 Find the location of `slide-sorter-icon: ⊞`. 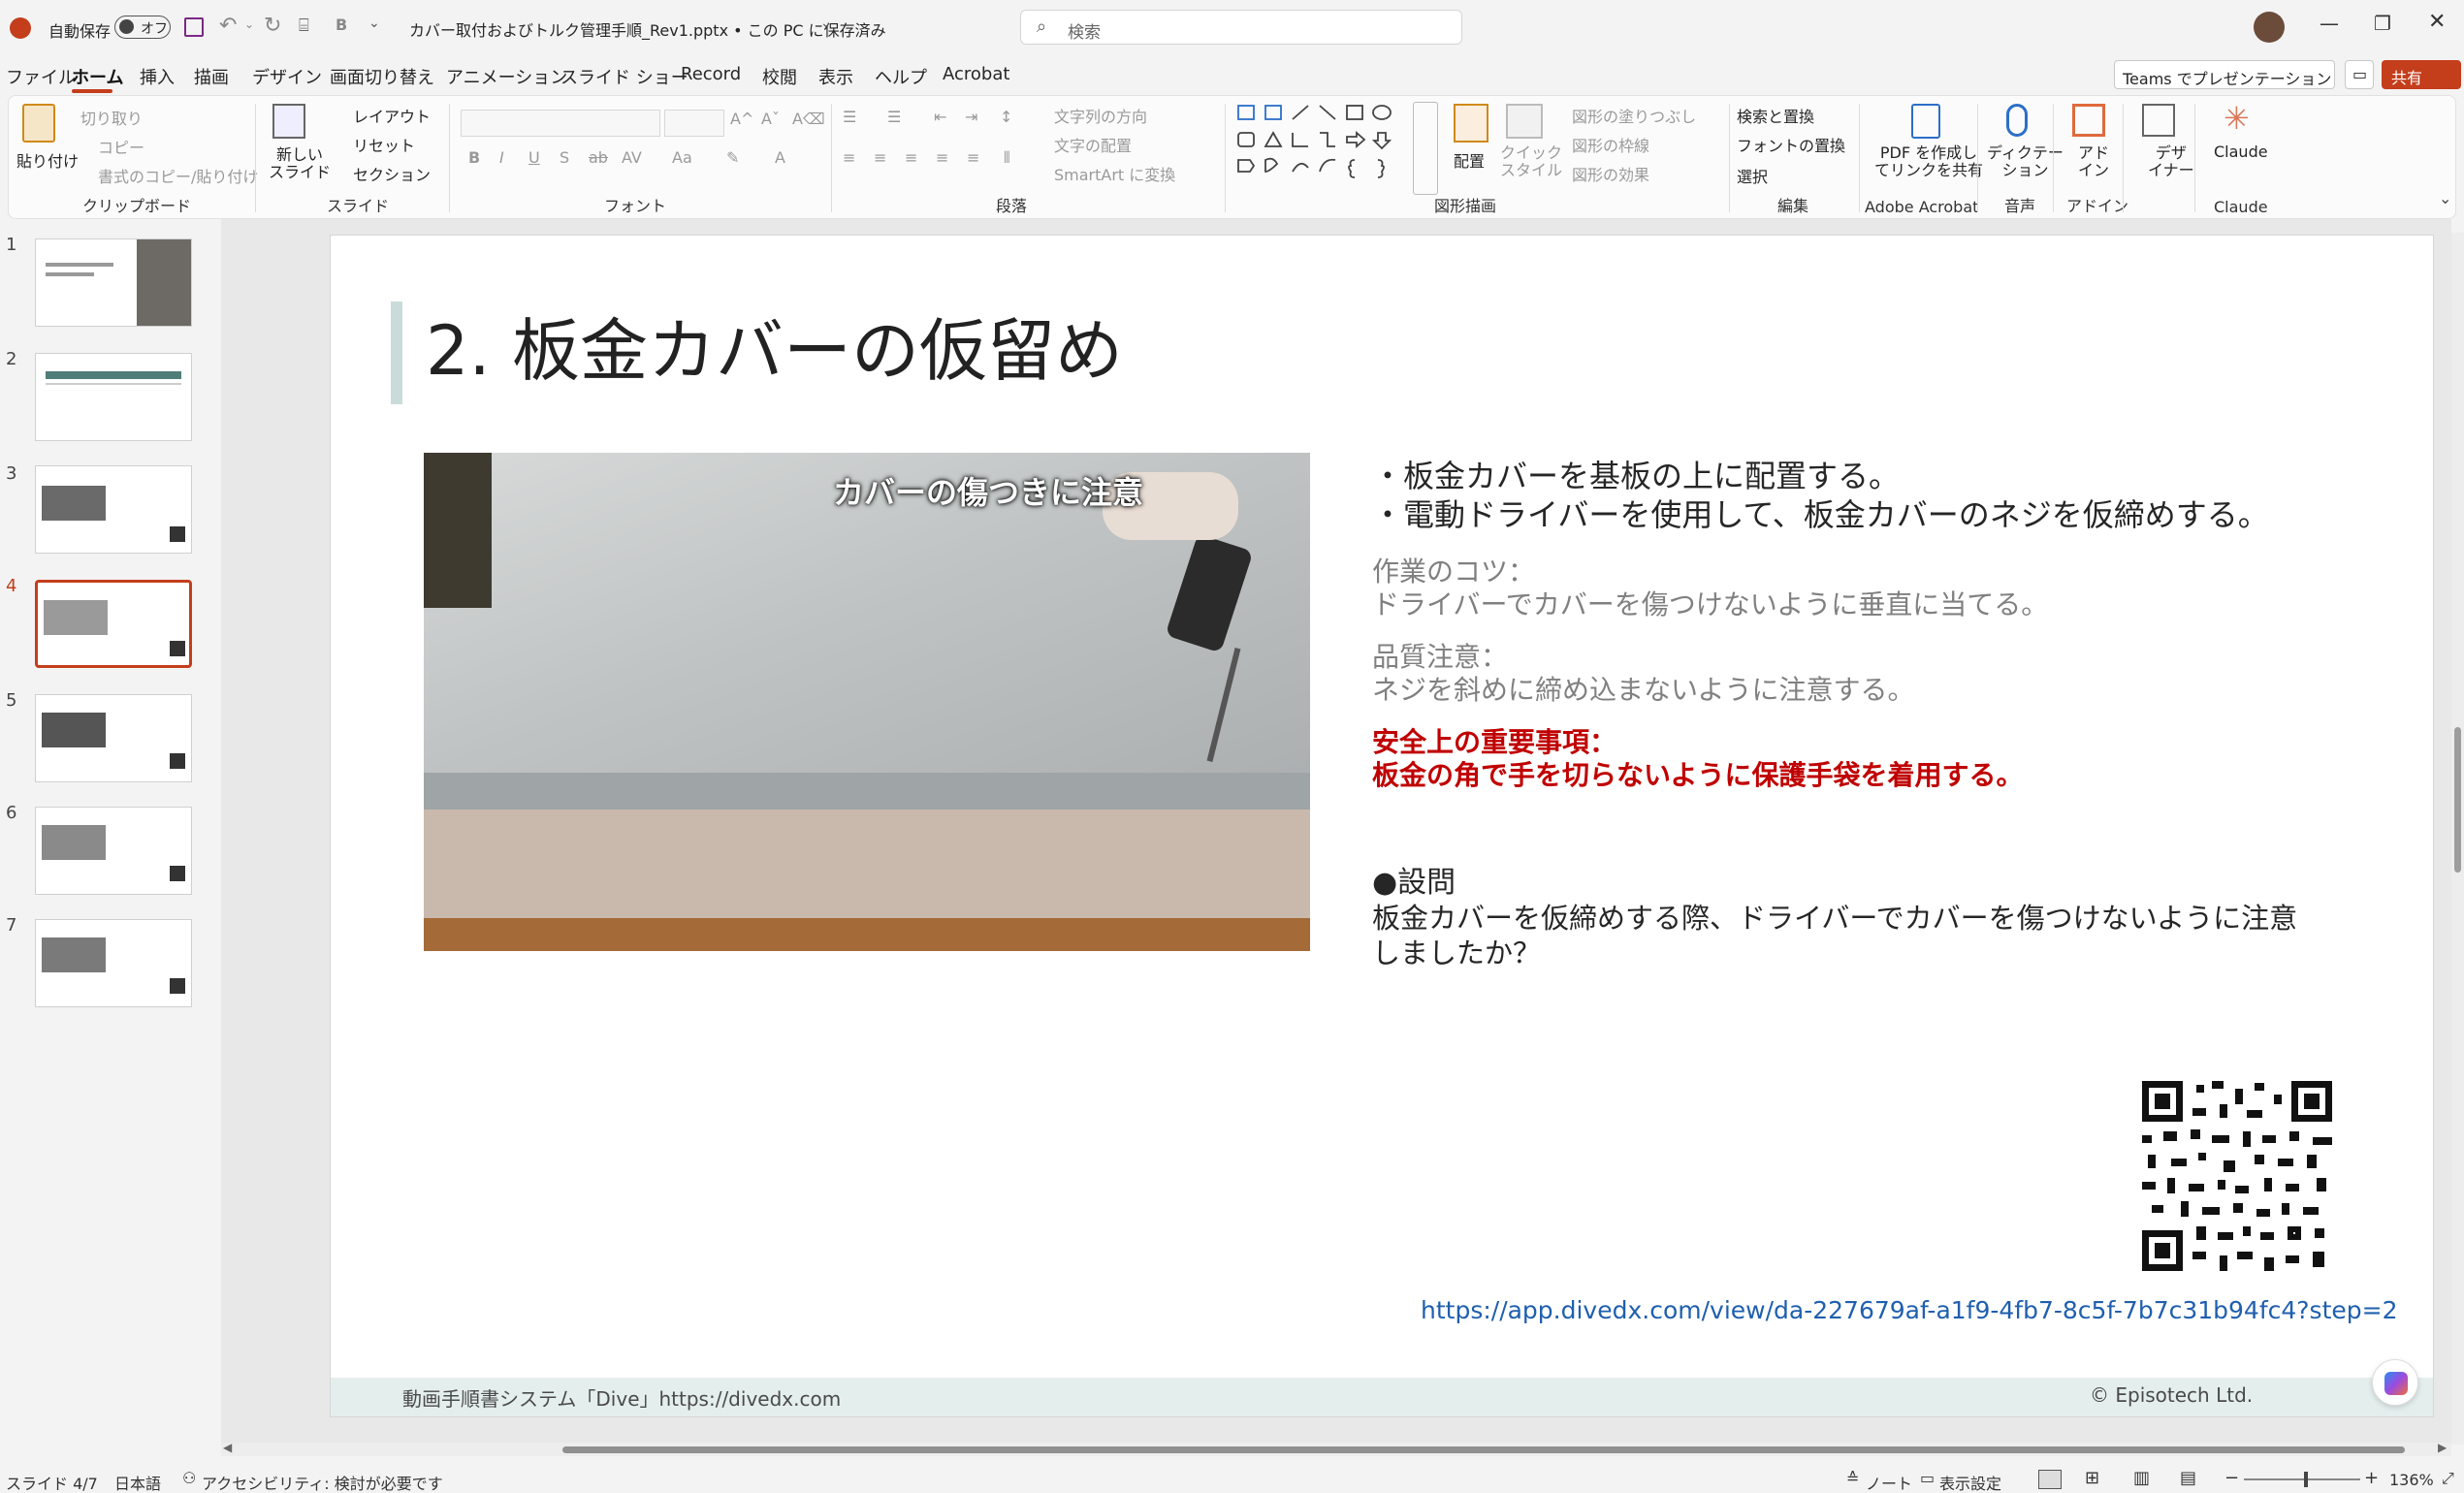

slide-sorter-icon: ⊞ is located at coordinates (2092, 1478).